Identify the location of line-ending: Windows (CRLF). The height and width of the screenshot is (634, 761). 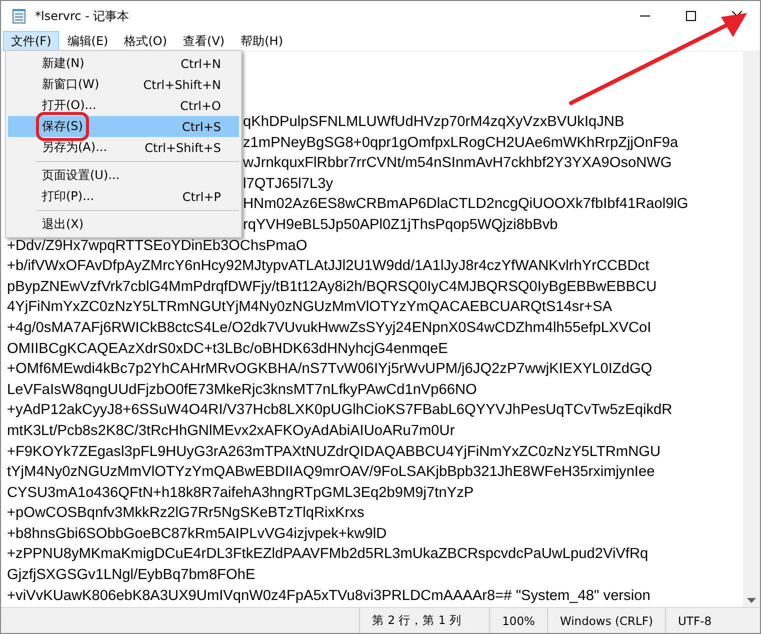
(605, 620).